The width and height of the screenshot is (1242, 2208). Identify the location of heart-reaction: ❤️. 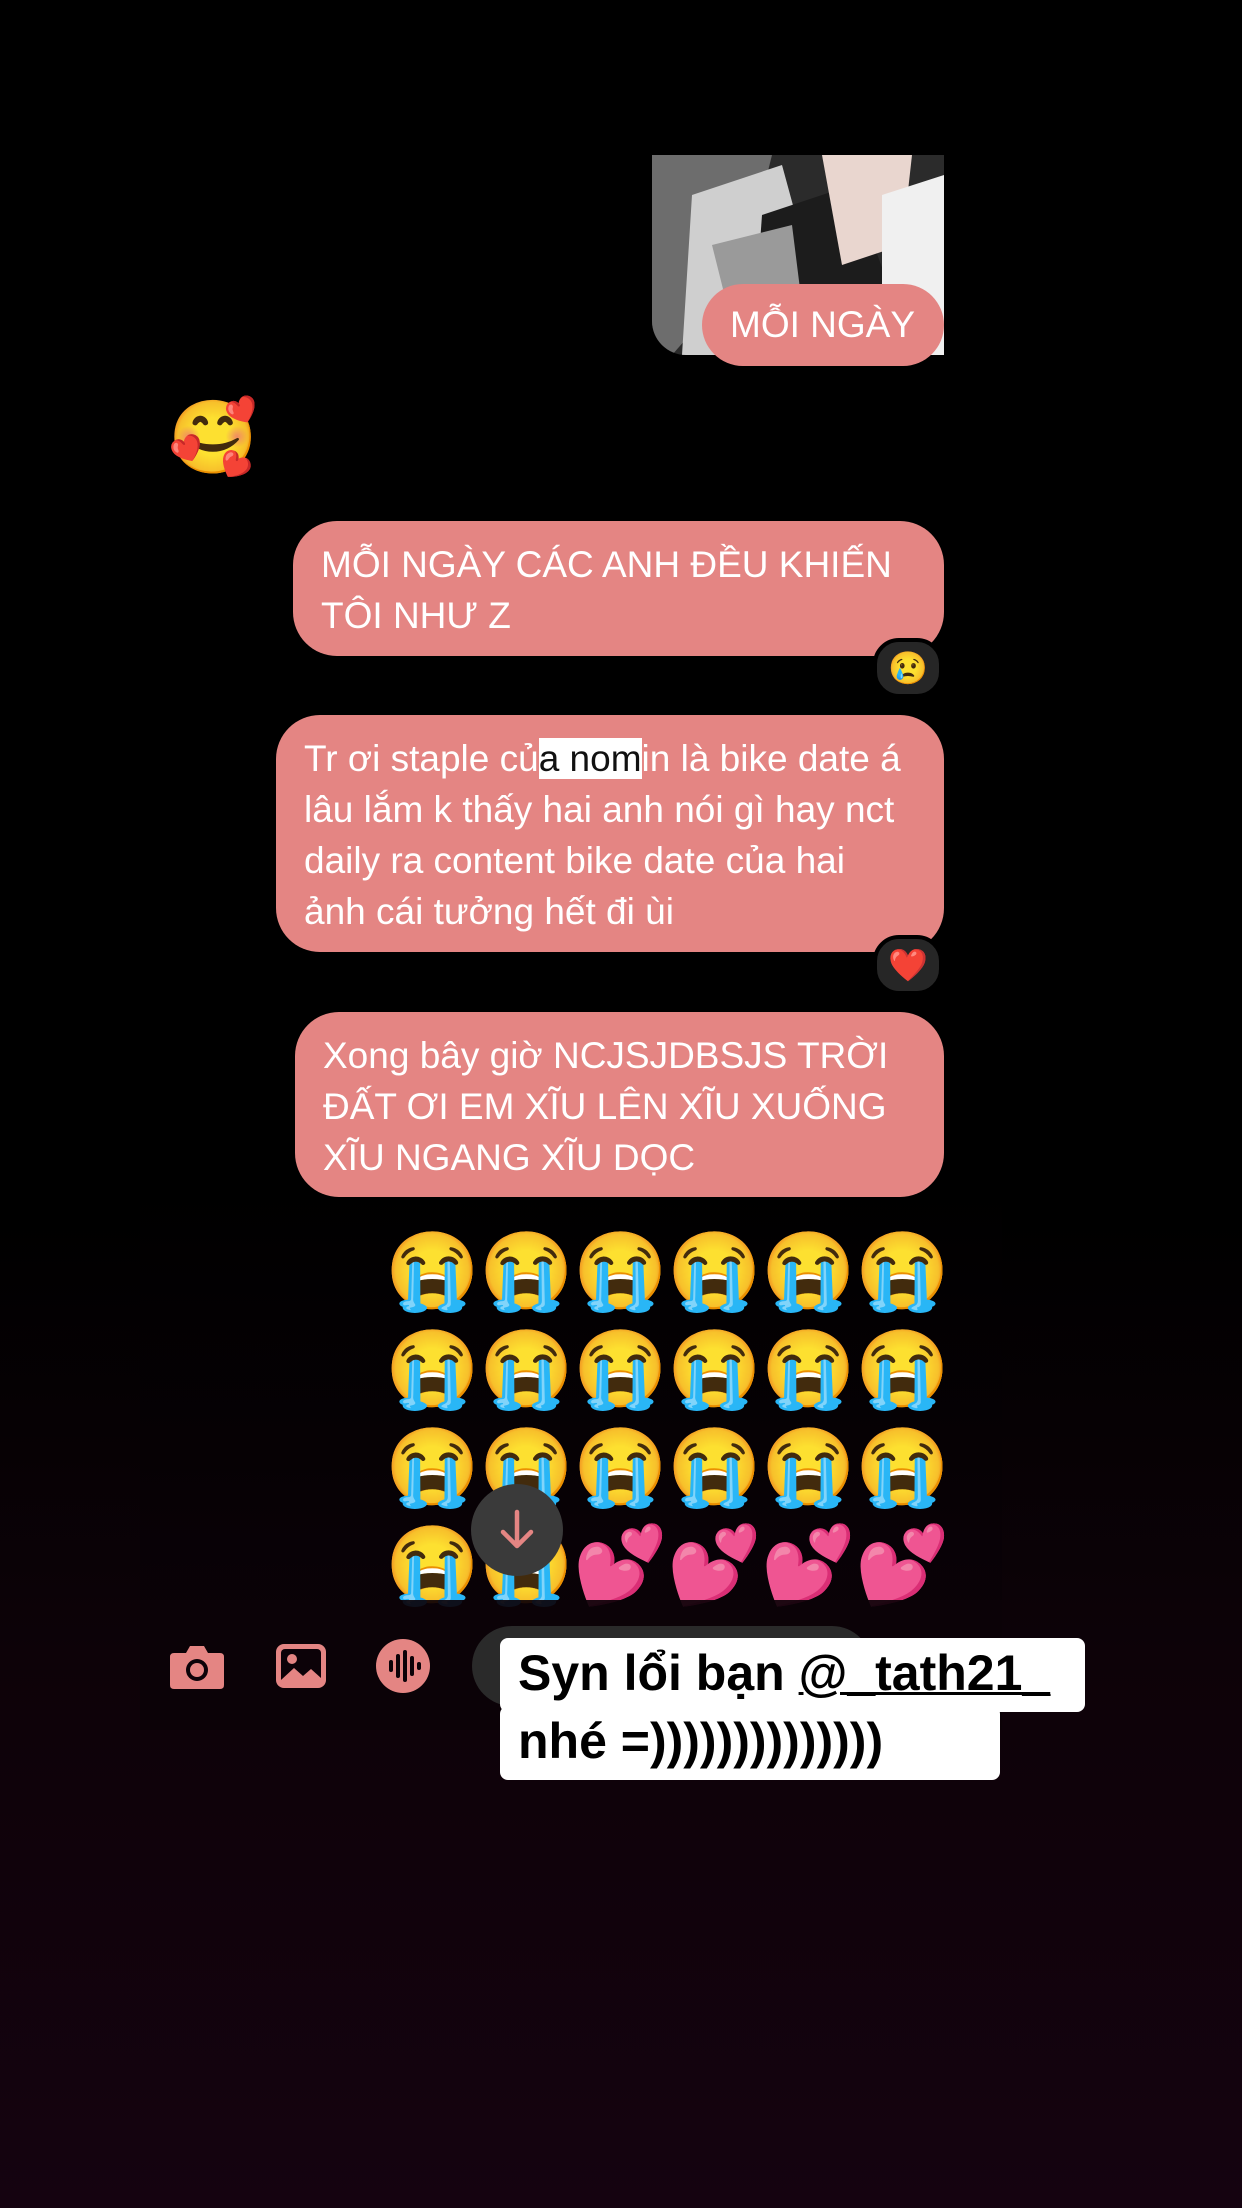
(908, 965).